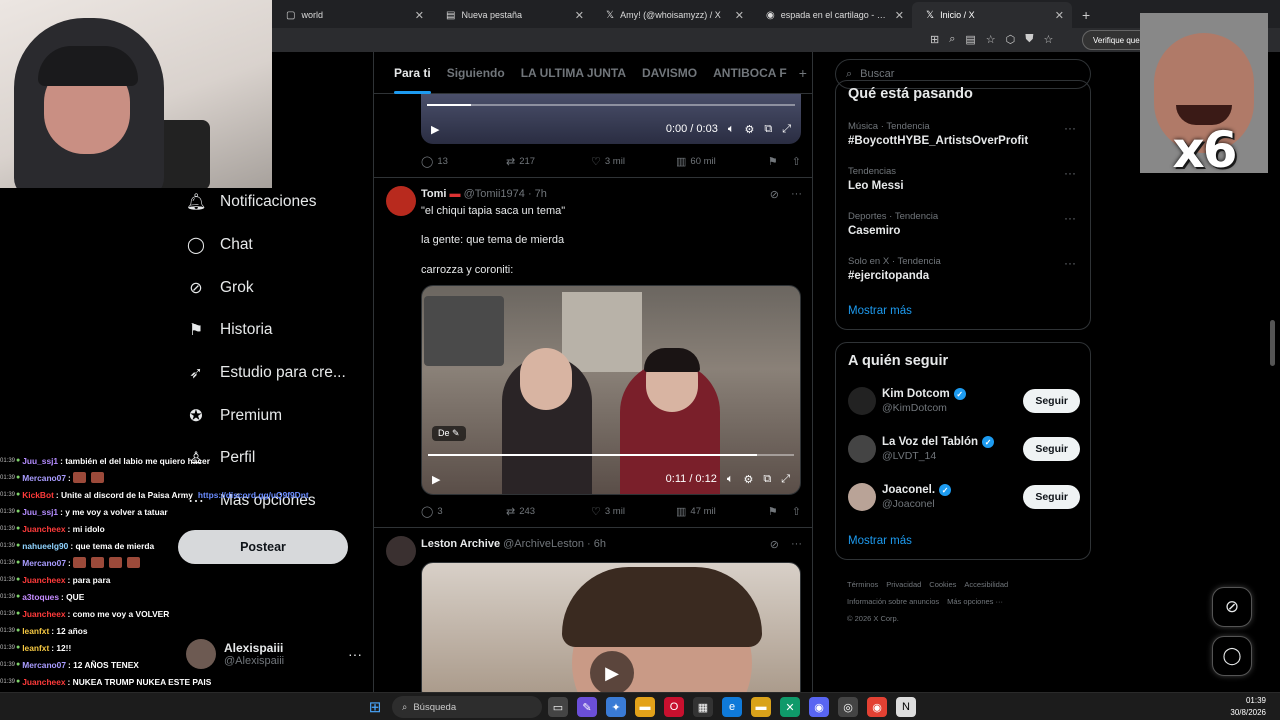 The width and height of the screenshot is (1280, 720). Describe the element at coordinates (401, 201) in the screenshot. I see `avatar` at that location.